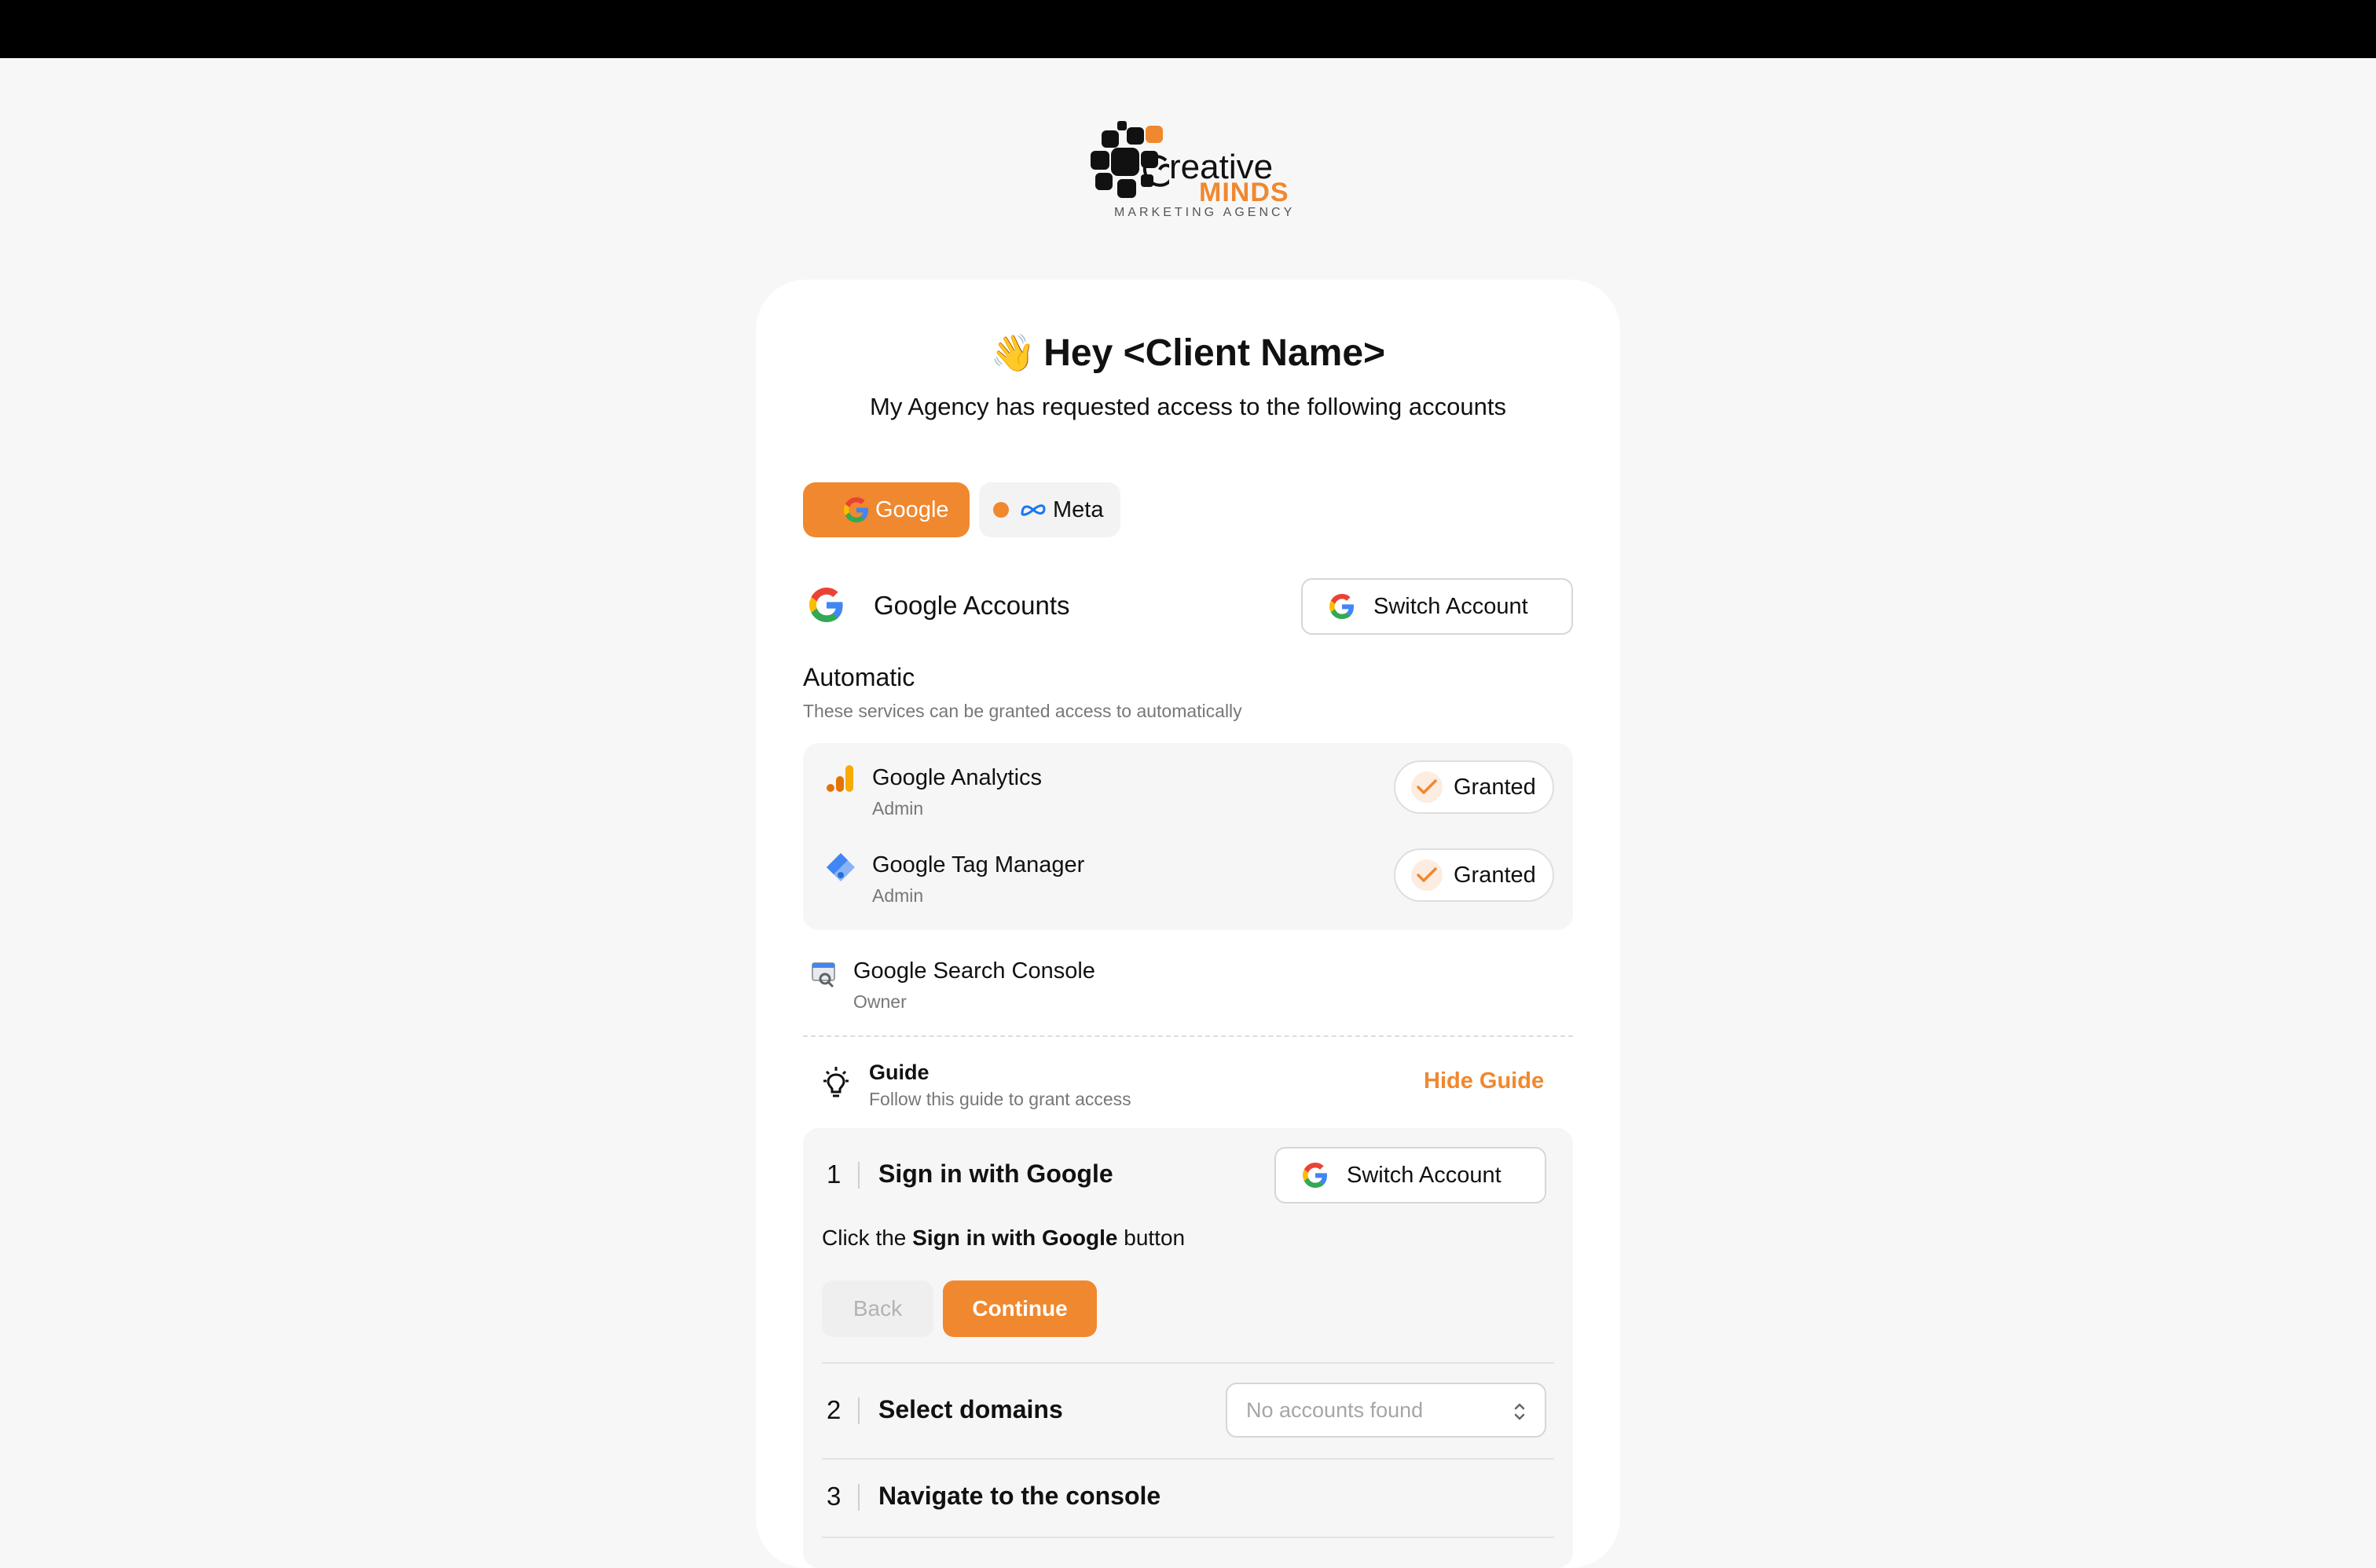  What do you see at coordinates (880, 1002) in the screenshot?
I see `service-role-google-search-console: Owner` at bounding box center [880, 1002].